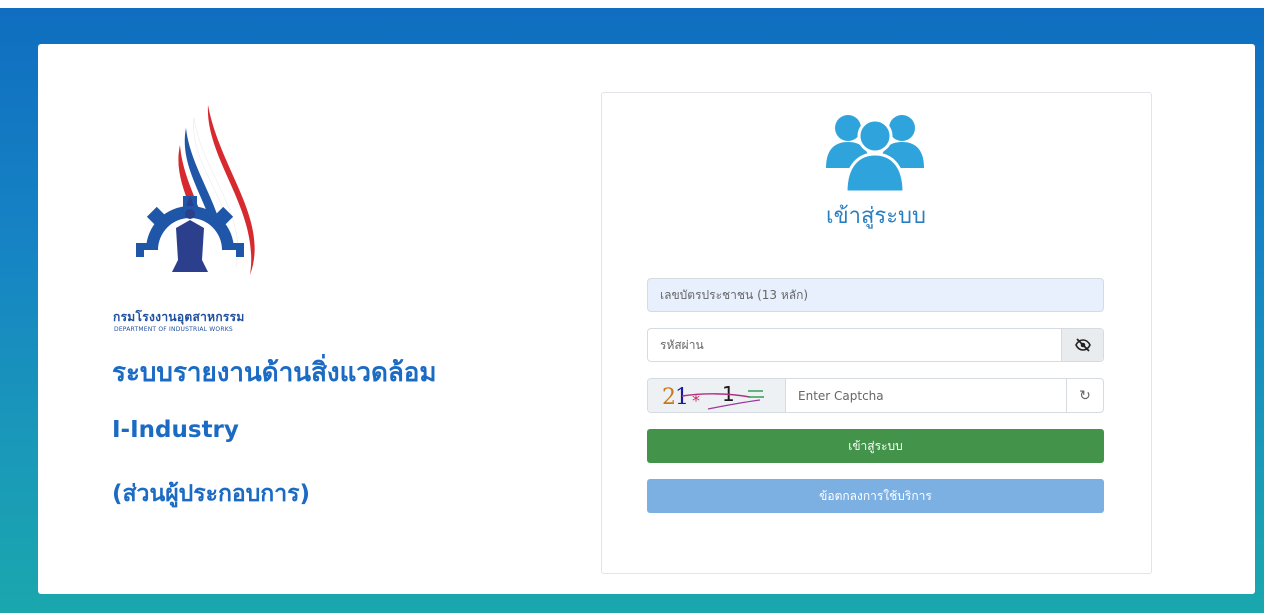 The width and height of the screenshot is (1264, 613). I want to click on captcha-input, so click(927, 395).